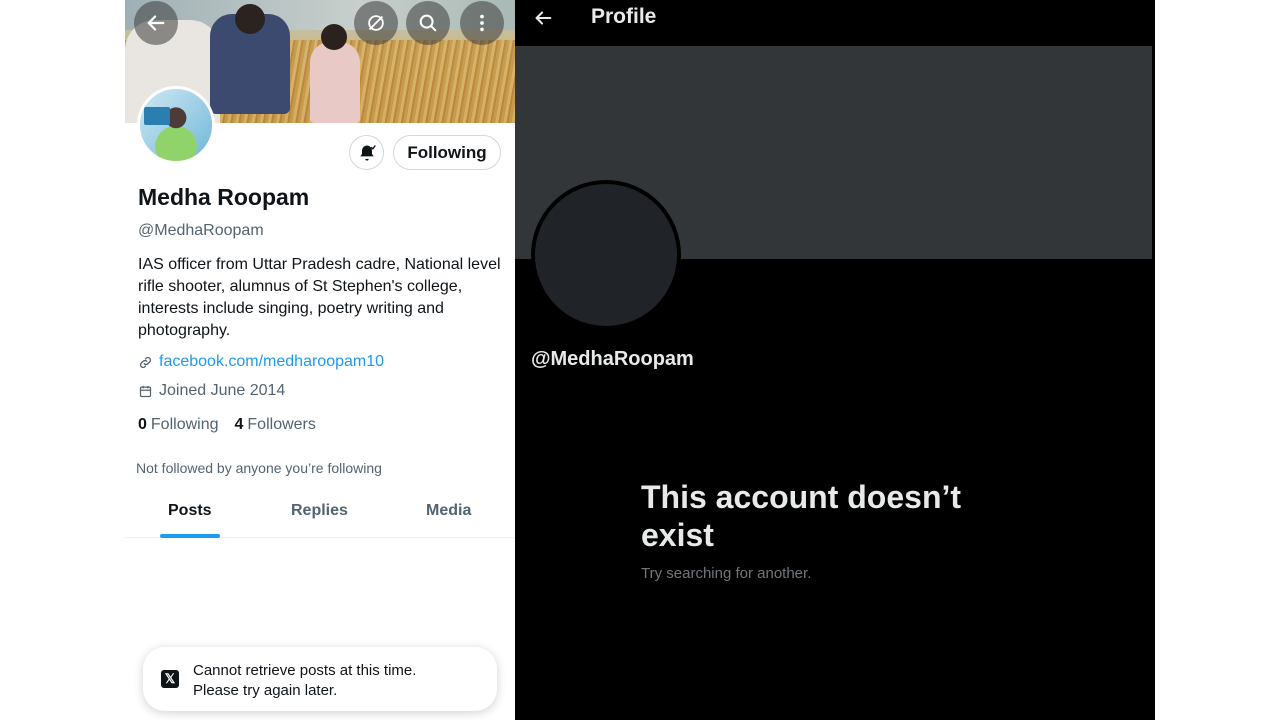 The height and width of the screenshot is (720, 1280). What do you see at coordinates (447, 152) in the screenshot?
I see `following-button: Following` at bounding box center [447, 152].